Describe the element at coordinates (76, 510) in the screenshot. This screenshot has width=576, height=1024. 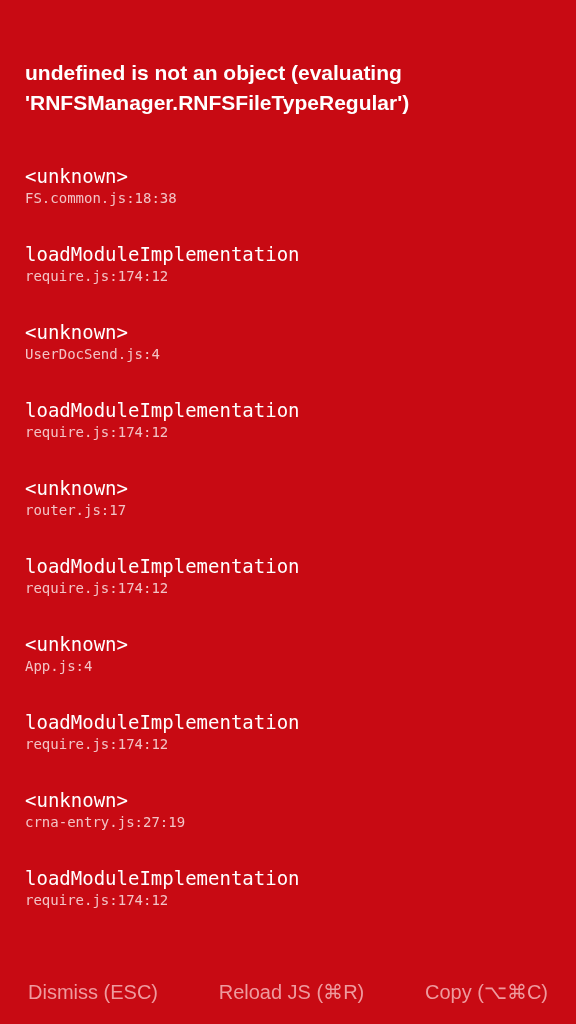
I see `stack-frame-location: router.js:17` at that location.